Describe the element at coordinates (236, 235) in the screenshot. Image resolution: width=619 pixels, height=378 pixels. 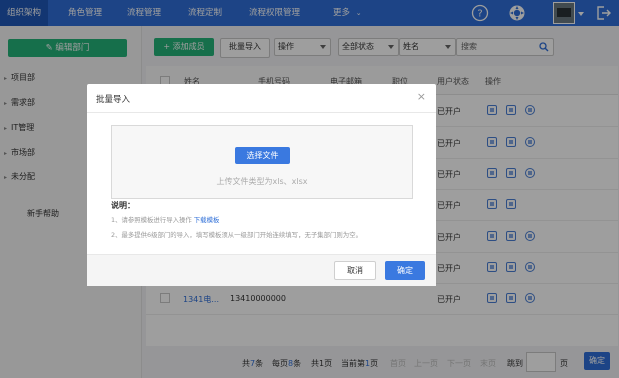
I see `note-2: 2、最多提供6级部门的导入，填写模板须从一级部门开始连续填写，无子集部门则为空。` at that location.